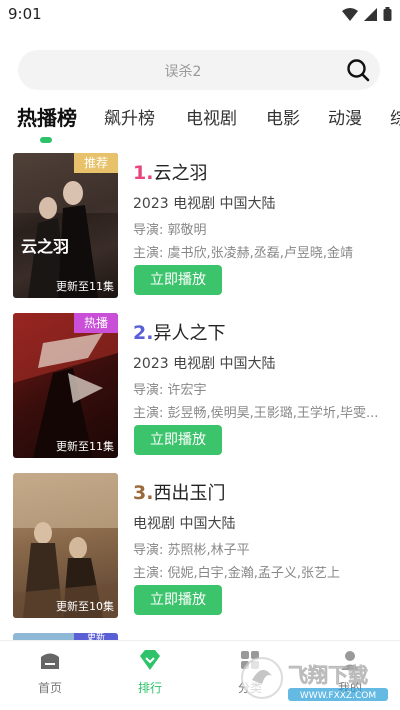 The width and height of the screenshot is (400, 710). Describe the element at coordinates (50, 672) in the screenshot. I see `nav-home: 首页` at that location.